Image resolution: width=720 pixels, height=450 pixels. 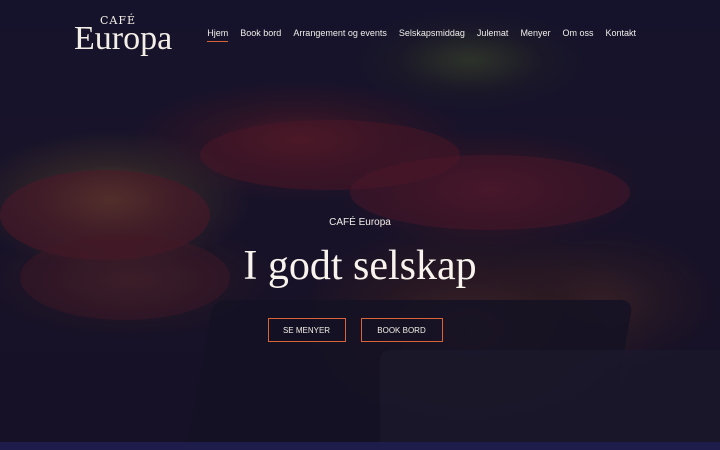 What do you see at coordinates (493, 35) in the screenshot?
I see `nav-item-julemat: Julemat` at bounding box center [493, 35].